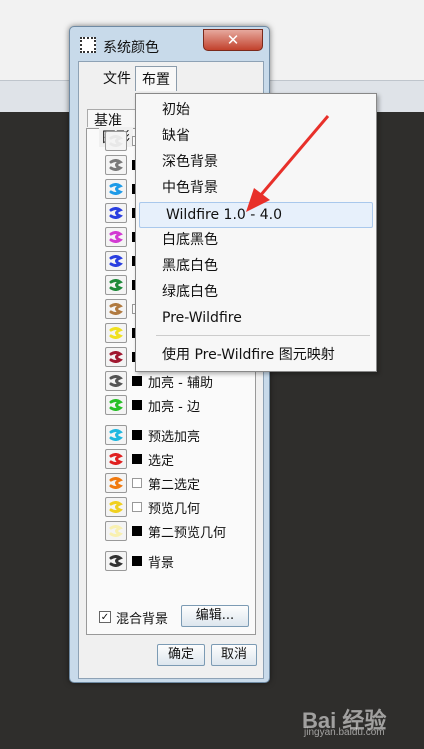 This screenshot has height=749, width=424. What do you see at coordinates (187, 533) in the screenshot?
I see `color-label: 第二预览几何` at bounding box center [187, 533].